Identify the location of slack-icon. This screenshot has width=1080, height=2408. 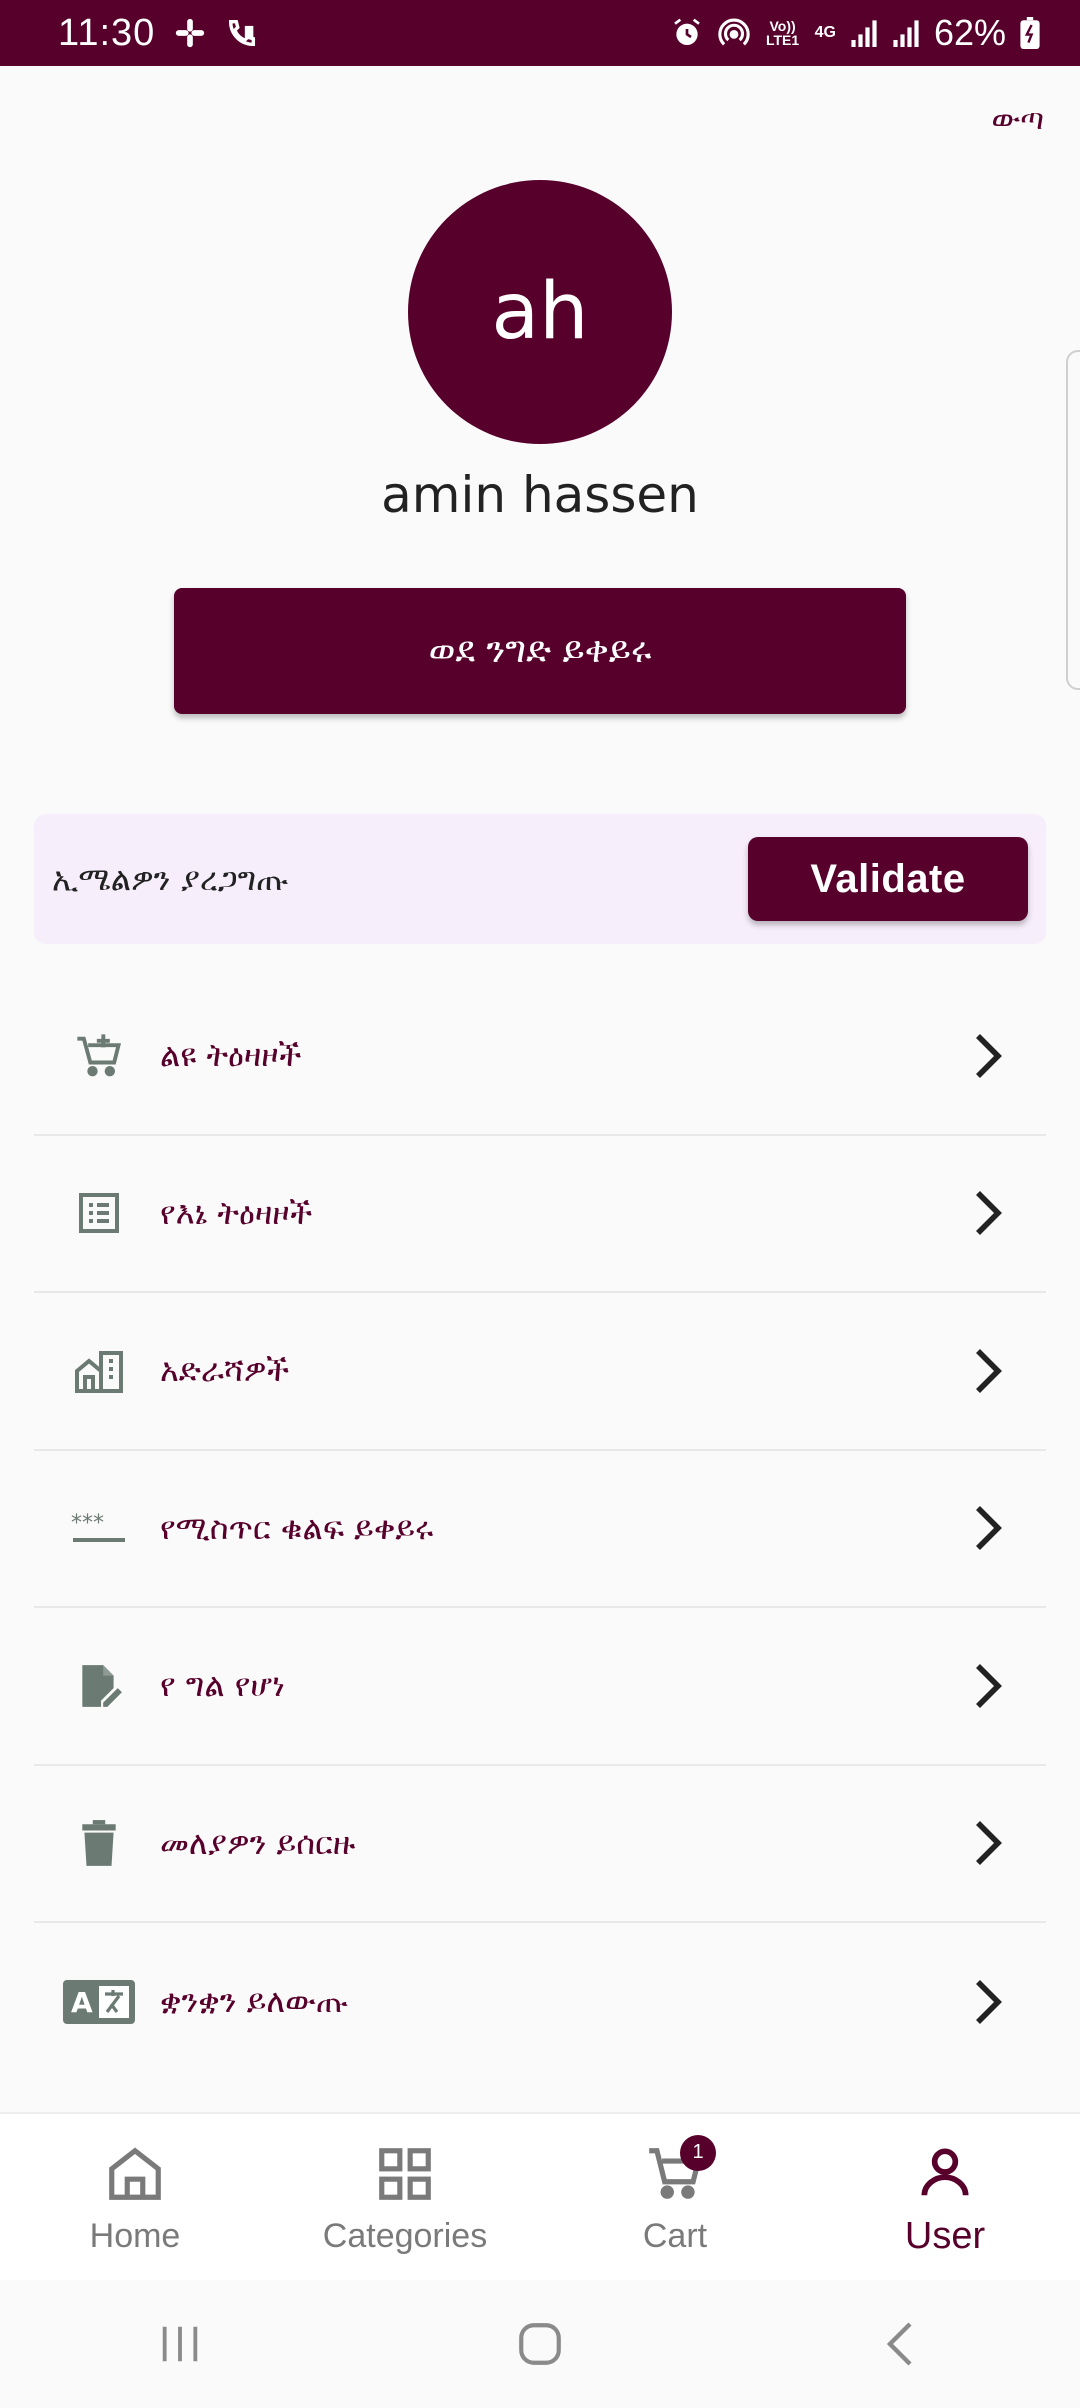
(190, 33).